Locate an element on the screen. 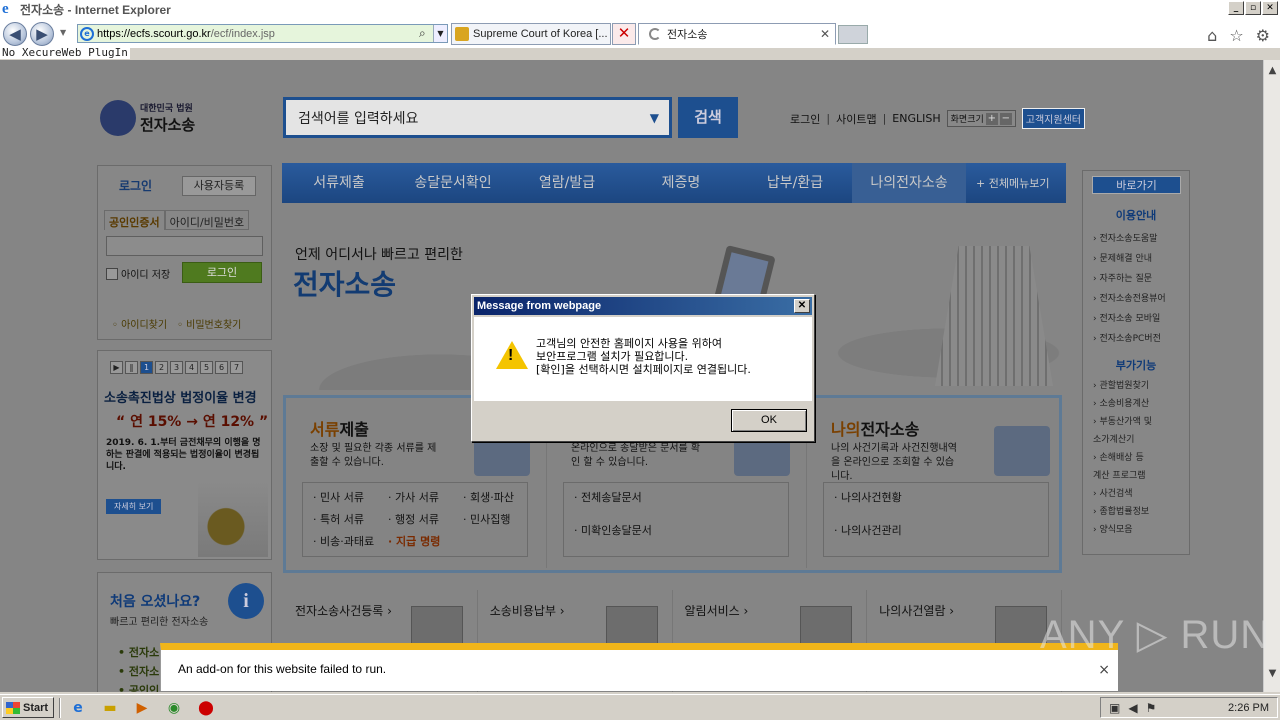 This screenshot has width=1280, height=720. id-input is located at coordinates (184, 246).